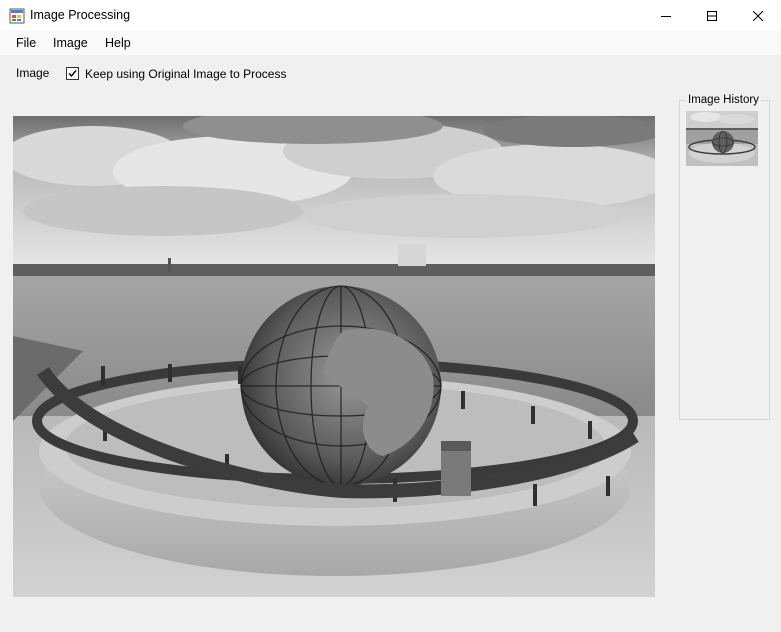 The width and height of the screenshot is (781, 632). Describe the element at coordinates (390, 43) in the screenshot. I see `menu-bar: File Image Help` at that location.